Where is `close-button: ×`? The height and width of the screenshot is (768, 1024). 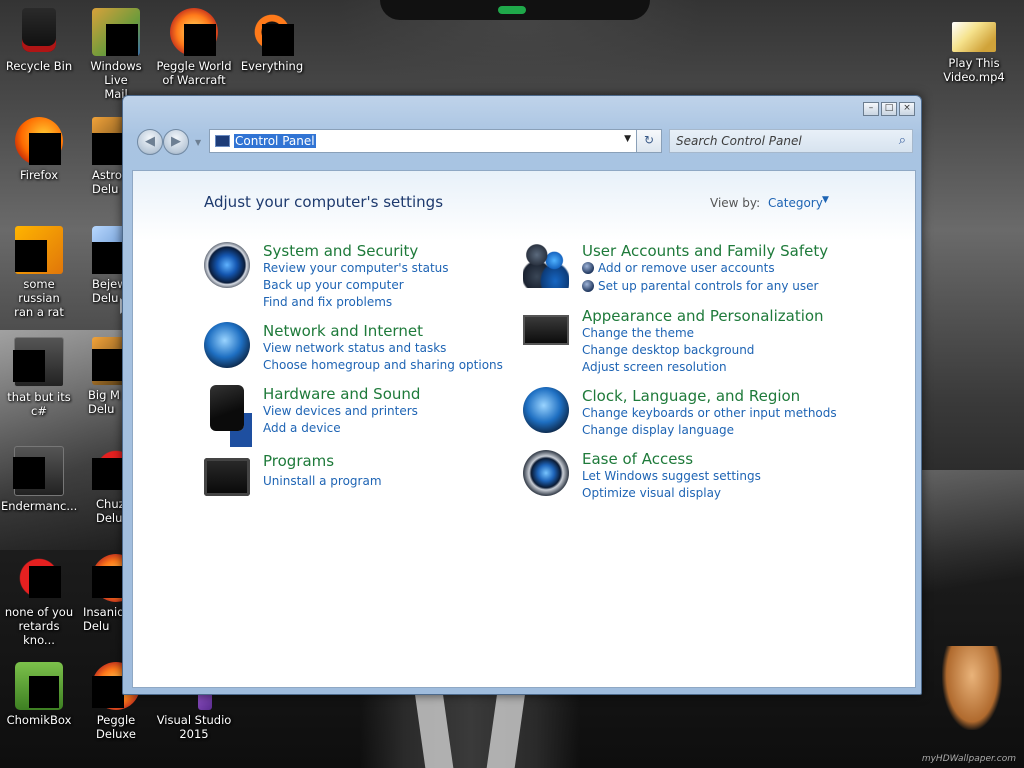
close-button: × is located at coordinates (907, 109).